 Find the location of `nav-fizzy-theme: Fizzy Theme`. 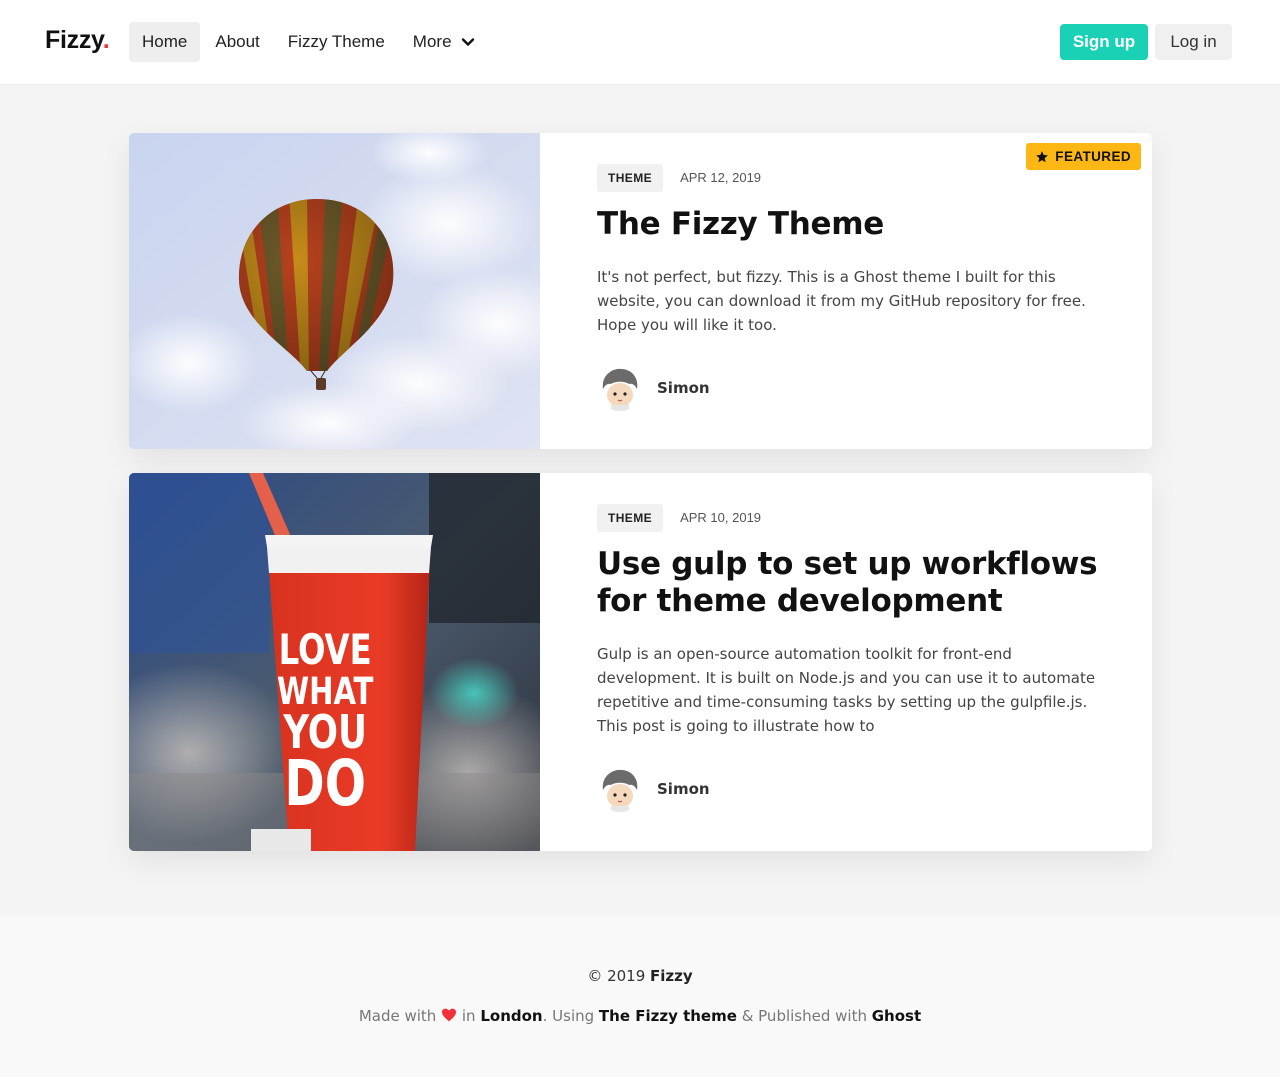

nav-fizzy-theme: Fizzy Theme is located at coordinates (336, 42).